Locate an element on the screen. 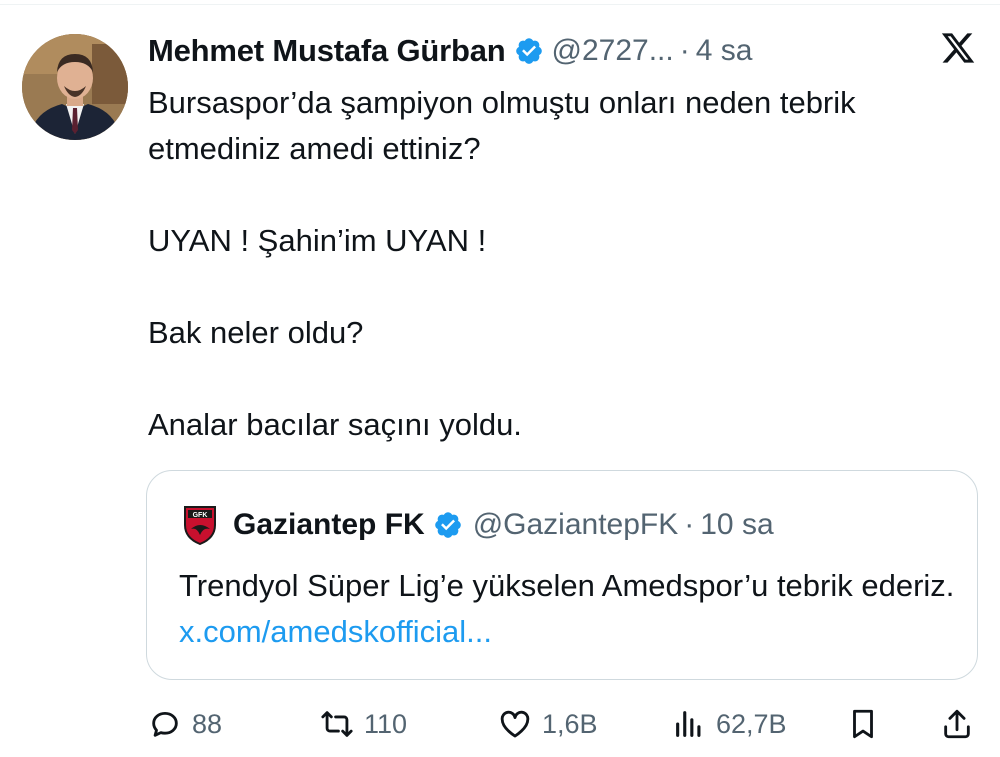 The image size is (1000, 757). tweet-paragraph: Analar bacılar saçını yoldu. is located at coordinates (335, 424).